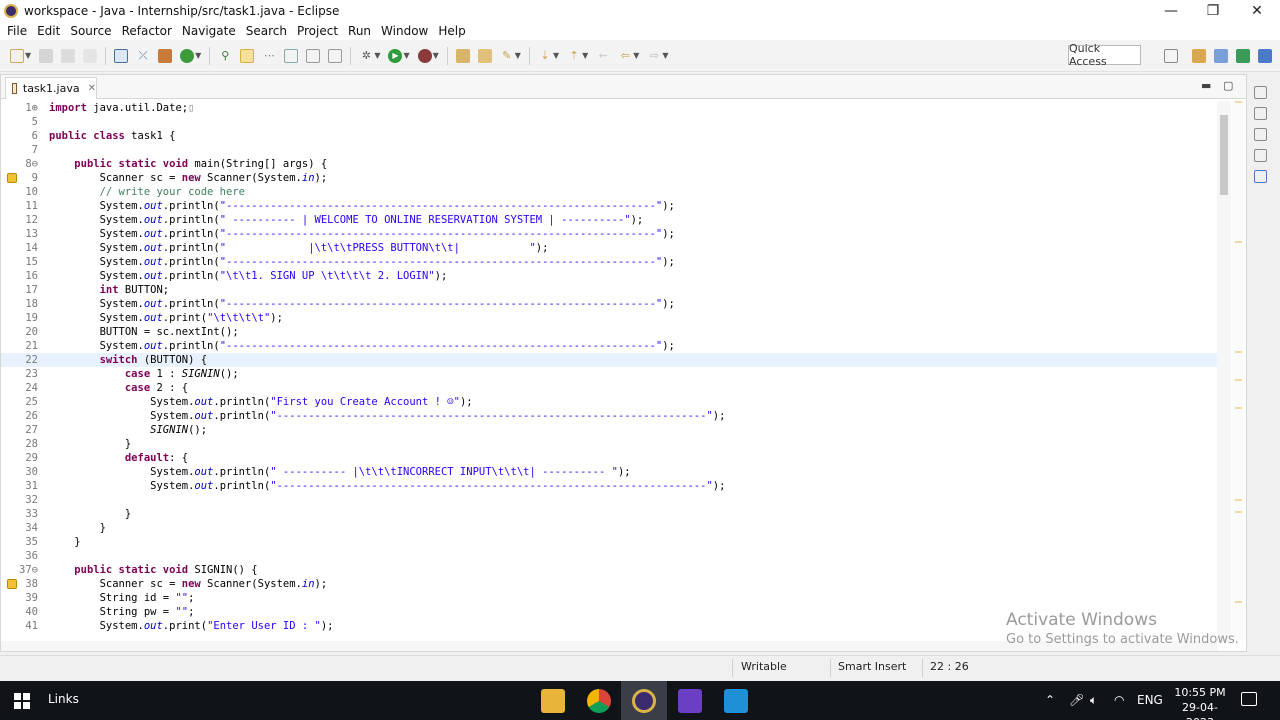  Describe the element at coordinates (1228, 85) in the screenshot. I see `maximize-editor-icon: ▢` at that location.